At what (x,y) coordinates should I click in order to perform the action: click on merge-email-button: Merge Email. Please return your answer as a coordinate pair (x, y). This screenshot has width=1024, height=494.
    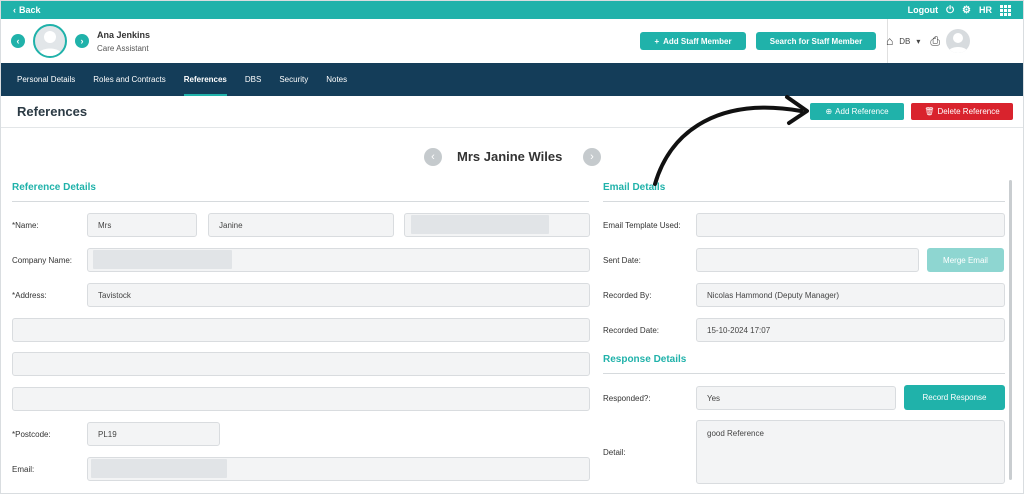
    Looking at the image, I should click on (965, 260).